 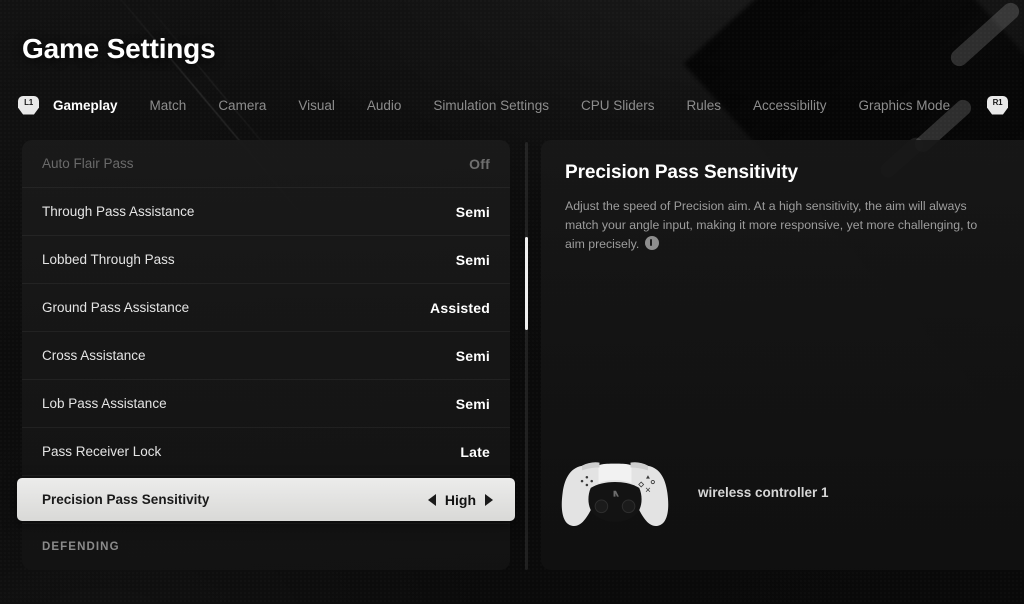 I want to click on r1-bumper-icon: R1, so click(x=997, y=105).